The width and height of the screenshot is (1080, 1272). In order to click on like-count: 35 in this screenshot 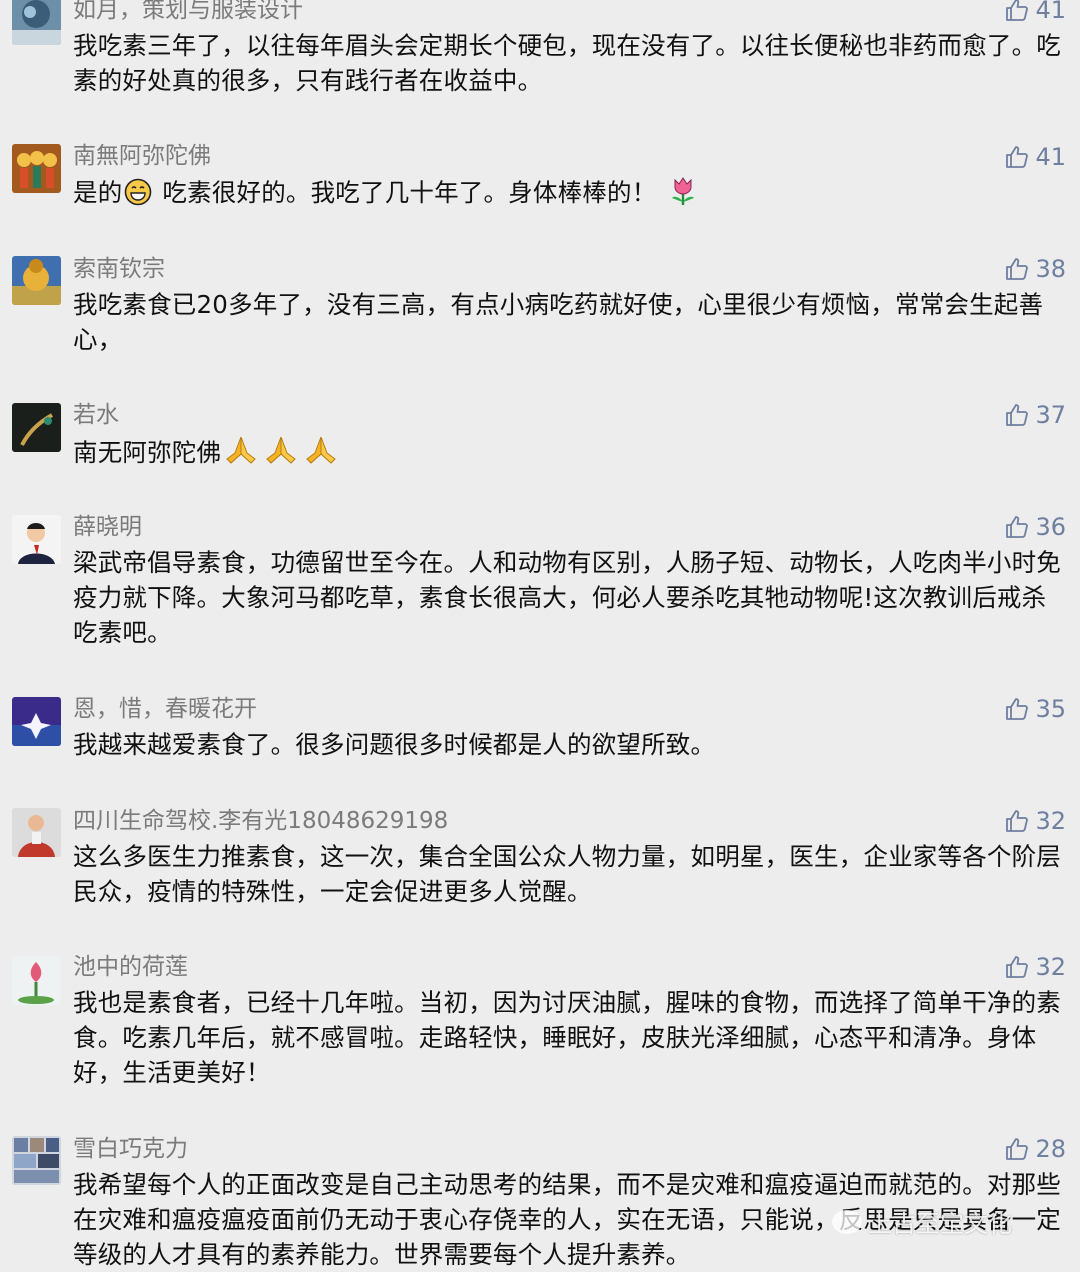, I will do `click(1050, 709)`.